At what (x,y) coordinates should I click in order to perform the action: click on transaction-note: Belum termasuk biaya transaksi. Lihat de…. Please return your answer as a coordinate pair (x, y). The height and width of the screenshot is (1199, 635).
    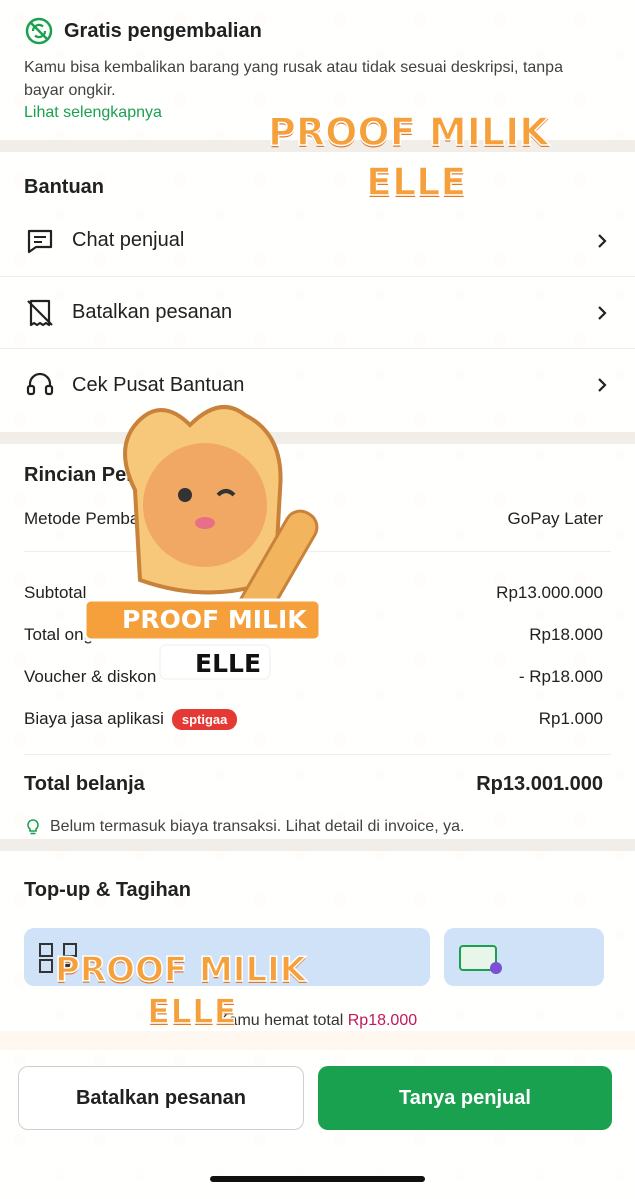
    Looking at the image, I should click on (317, 827).